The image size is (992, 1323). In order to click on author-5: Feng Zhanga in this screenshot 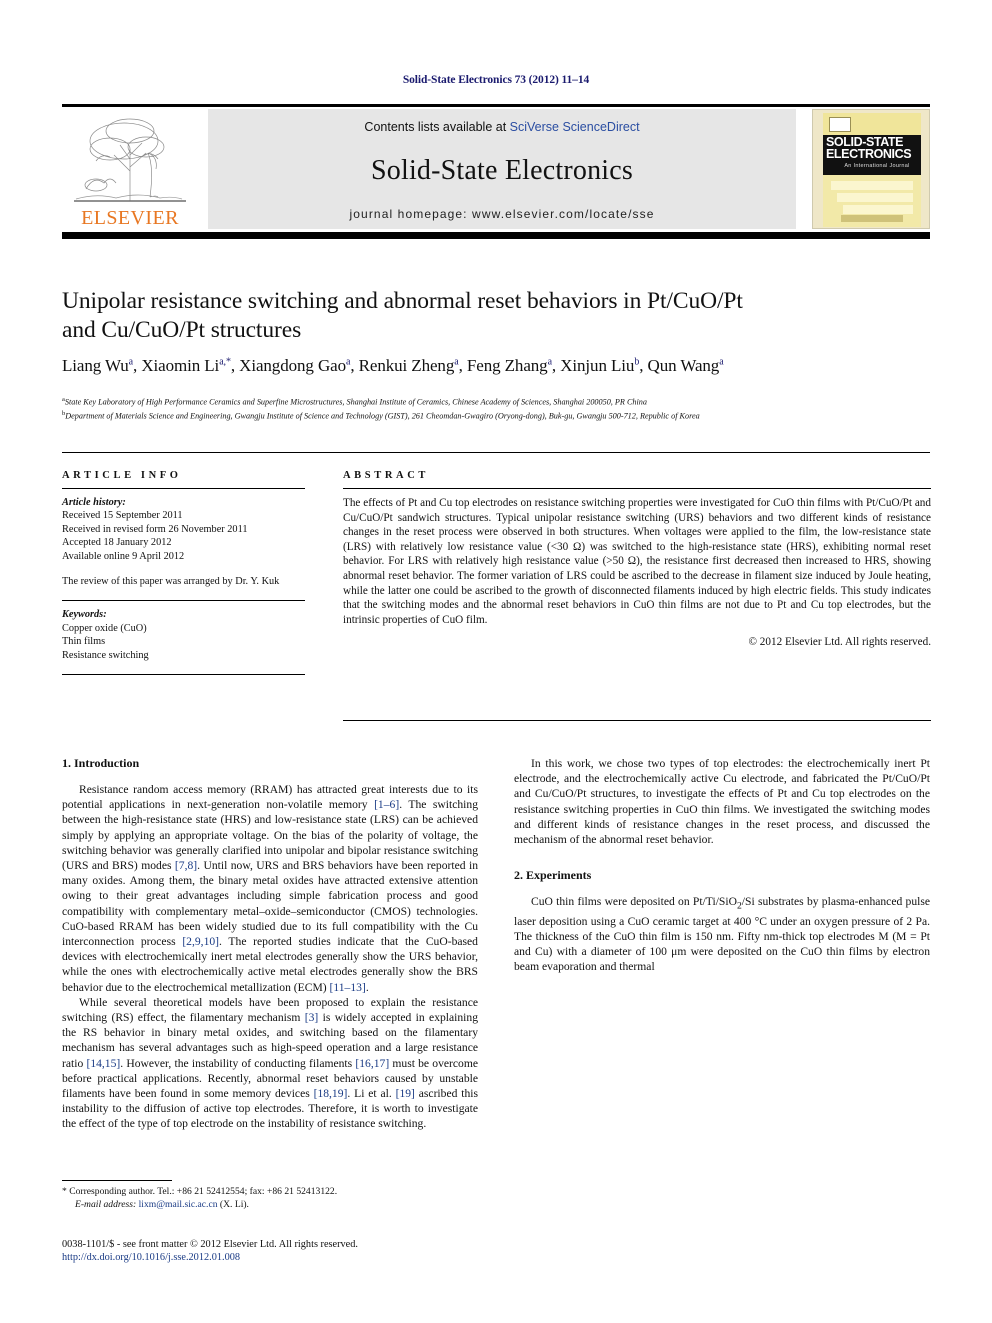, I will do `click(509, 365)`.